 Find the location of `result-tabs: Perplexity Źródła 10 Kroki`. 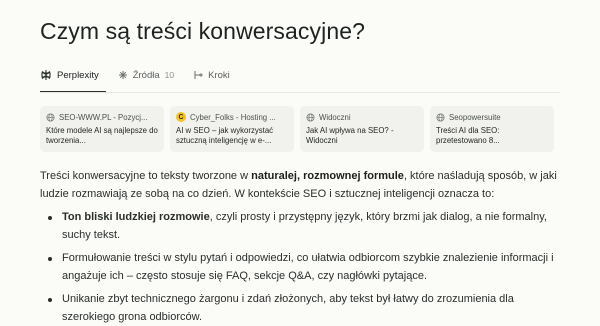

result-tabs: Perplexity Źródła 10 Kroki is located at coordinates (144, 75).